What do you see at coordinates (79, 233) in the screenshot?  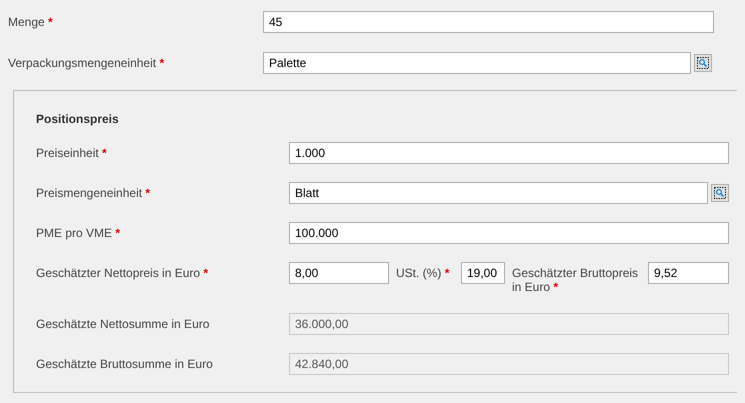 I see `field-label: PME pro VME *` at bounding box center [79, 233].